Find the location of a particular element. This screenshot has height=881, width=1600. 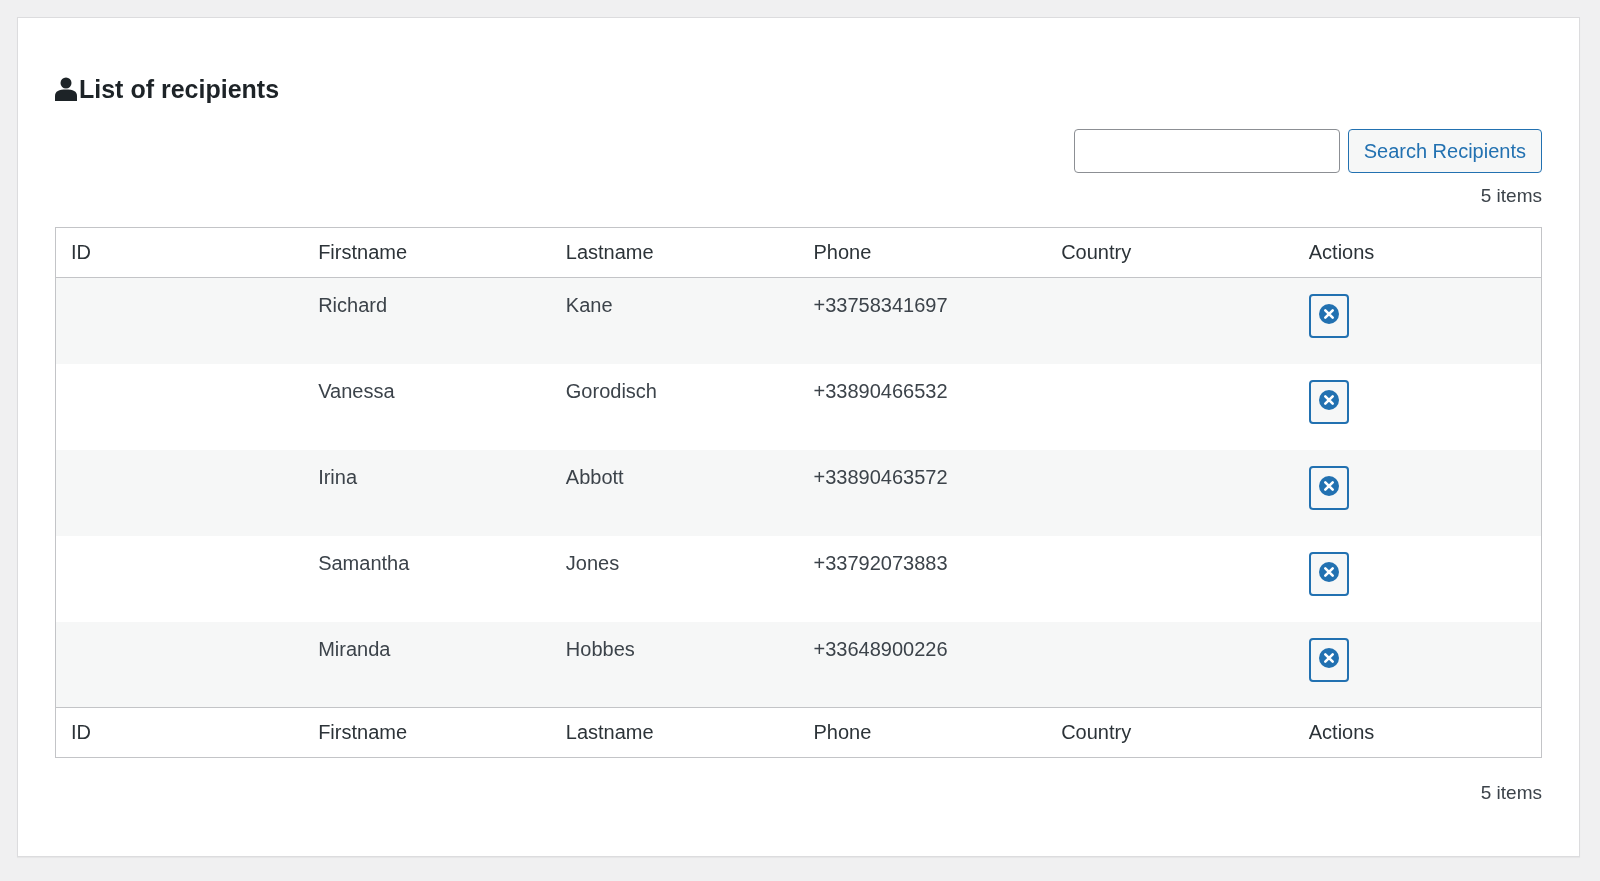

table-cell: Richard is located at coordinates (353, 305).